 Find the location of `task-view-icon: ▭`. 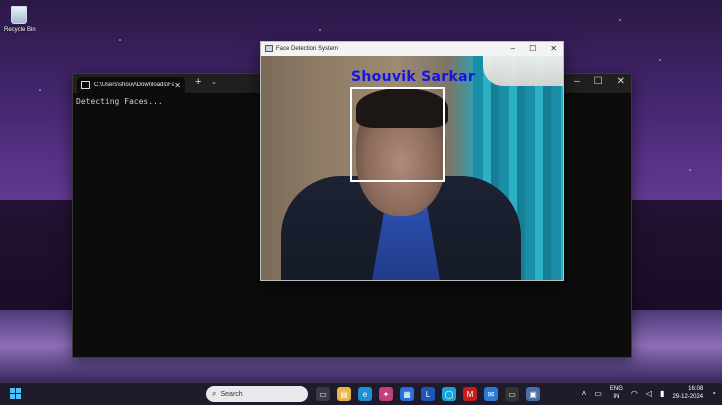

task-view-icon: ▭ is located at coordinates (323, 394).